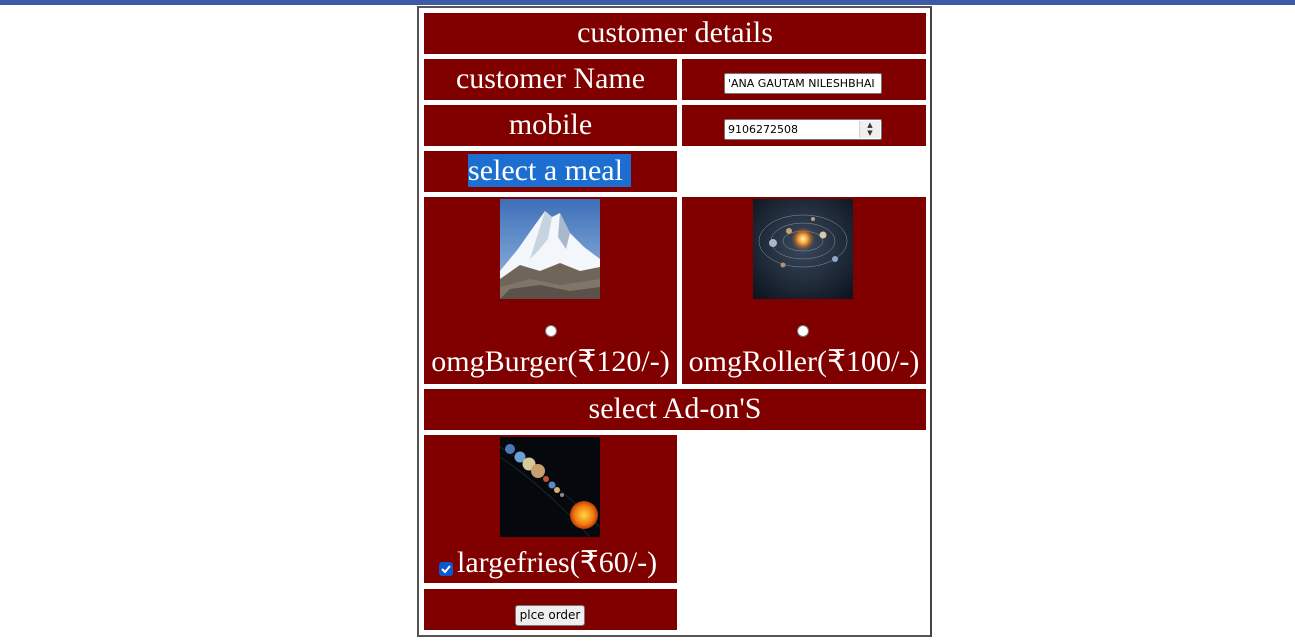 The image size is (1295, 642). I want to click on form-title: customer details, so click(675, 32).